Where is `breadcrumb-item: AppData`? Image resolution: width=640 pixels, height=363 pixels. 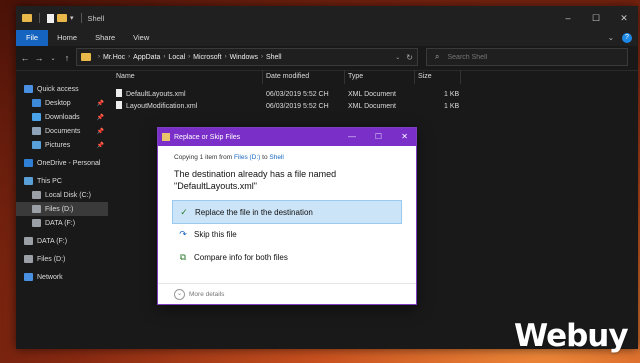 breadcrumb-item: AppData is located at coordinates (146, 57).